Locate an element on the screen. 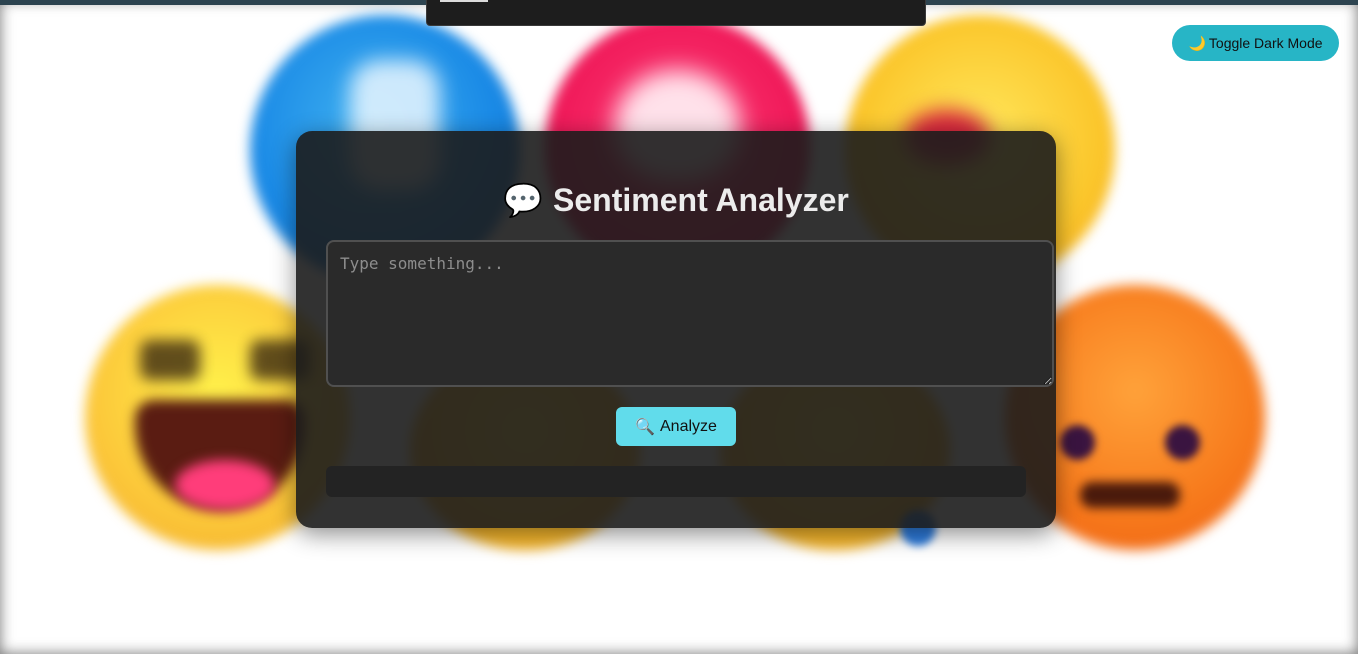 This screenshot has width=1358, height=654. page-title-text: Sentiment Analyzer is located at coordinates (701, 199).